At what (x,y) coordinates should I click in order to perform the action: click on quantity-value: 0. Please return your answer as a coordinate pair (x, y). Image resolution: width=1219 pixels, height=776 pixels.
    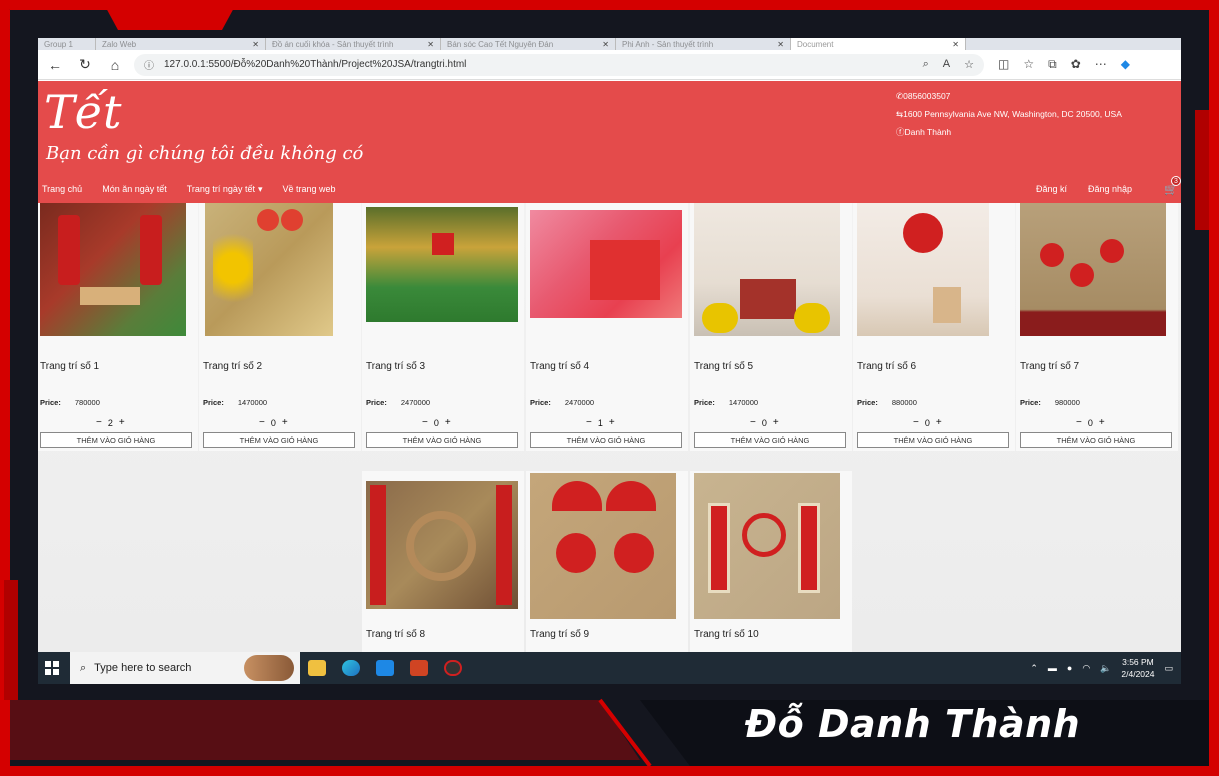
    Looking at the image, I should click on (436, 422).